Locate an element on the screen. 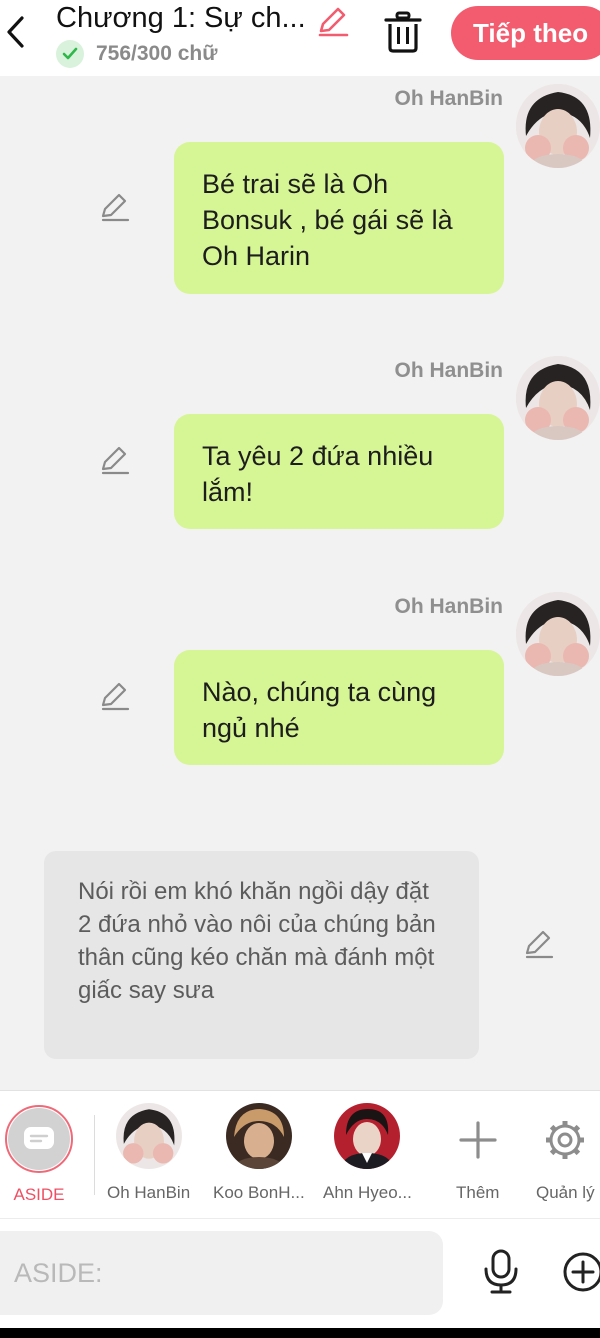 This screenshot has height=1338, width=600. microphone-icon is located at coordinates (501, 1272).